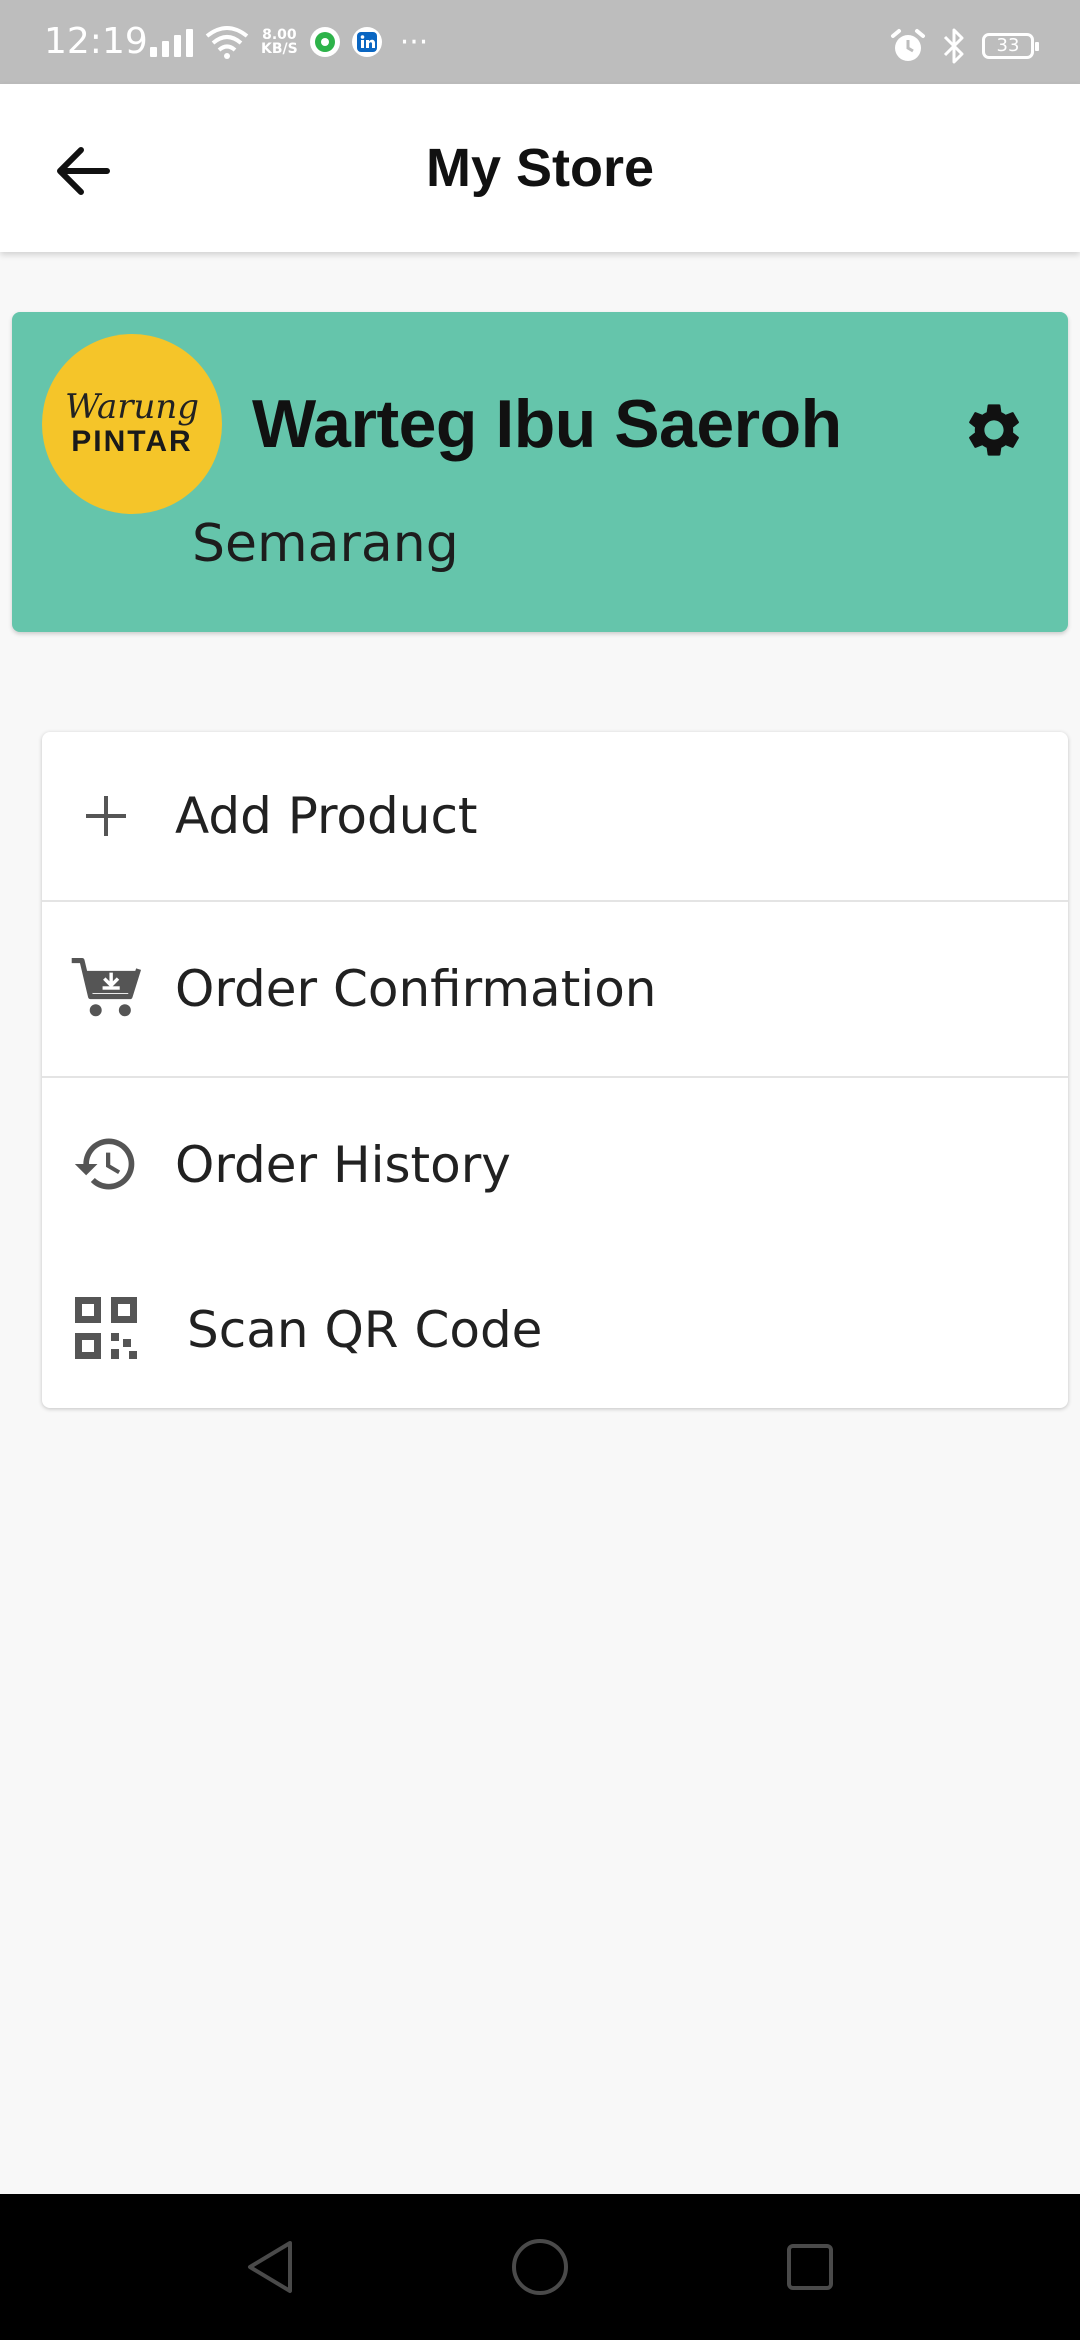 The image size is (1080, 2340). Describe the element at coordinates (106, 1328) in the screenshot. I see `qr-code-icon` at that location.